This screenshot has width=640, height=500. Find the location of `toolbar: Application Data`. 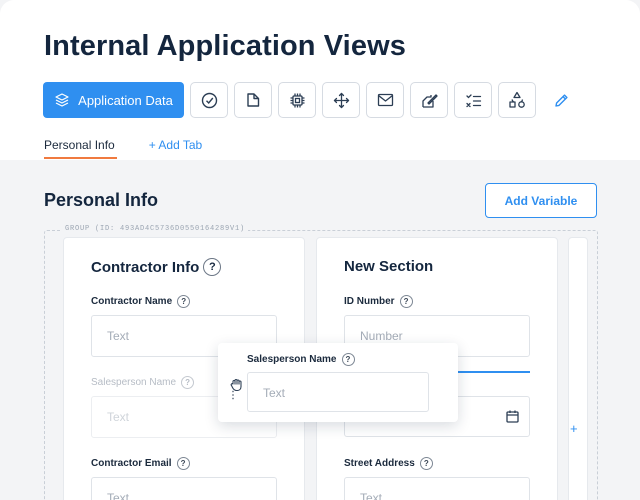

toolbar: Application Data is located at coordinates (311, 100).